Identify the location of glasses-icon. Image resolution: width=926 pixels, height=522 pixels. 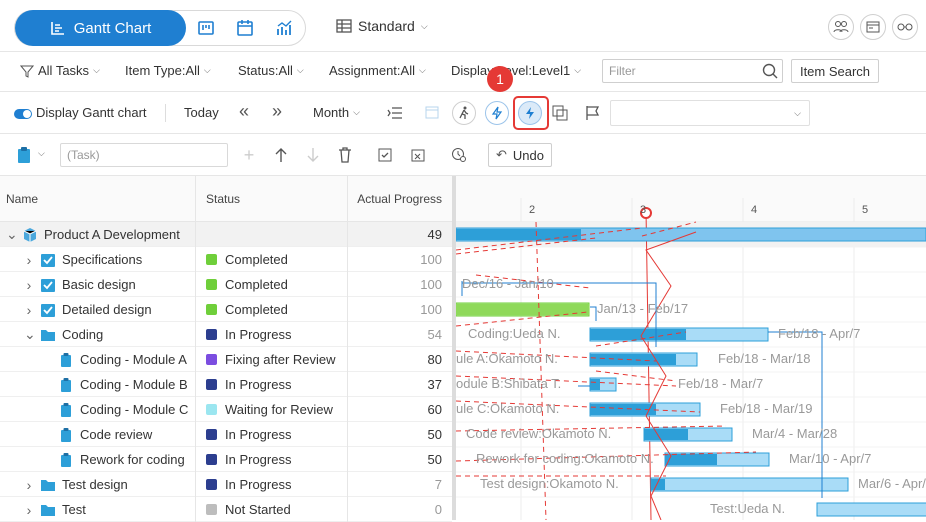
(905, 27).